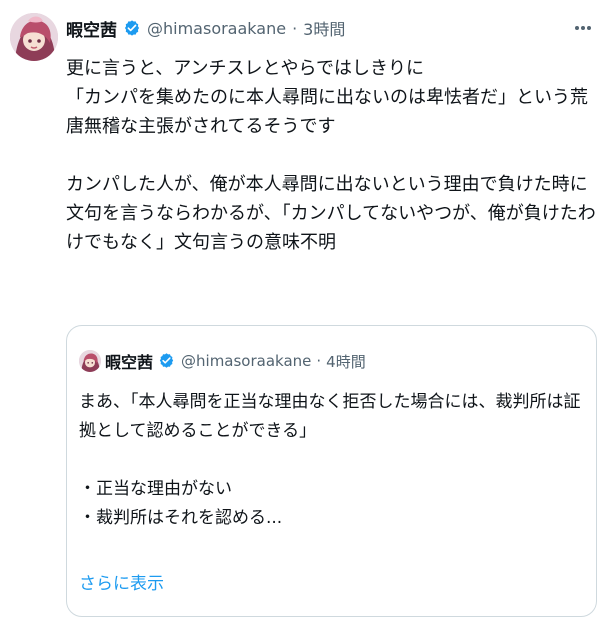 The image size is (609, 617). Describe the element at coordinates (246, 361) in the screenshot. I see `quoted-author-handle: @himasoraakane` at that location.